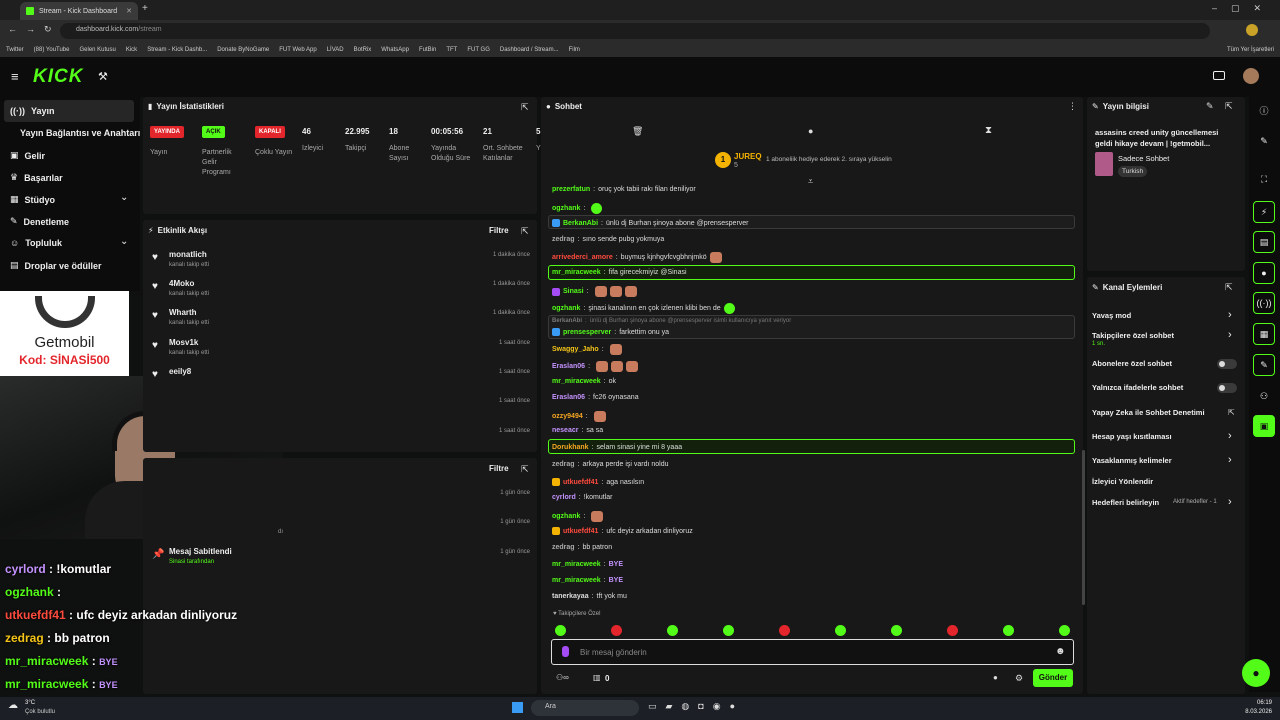  Describe the element at coordinates (1264, 365) in the screenshot. I see `wrench-icon: ✎` at that location.